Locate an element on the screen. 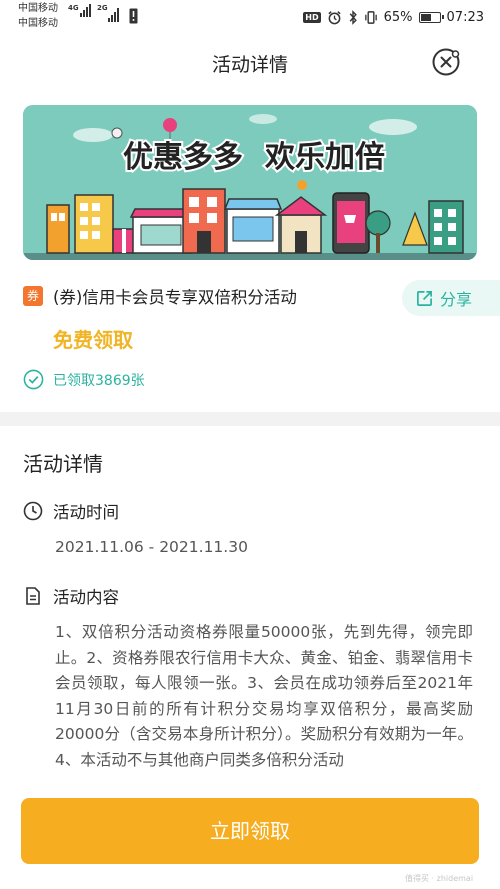 This screenshot has width=500, height=889. nav-header: 活动详情 is located at coordinates (250, 64).